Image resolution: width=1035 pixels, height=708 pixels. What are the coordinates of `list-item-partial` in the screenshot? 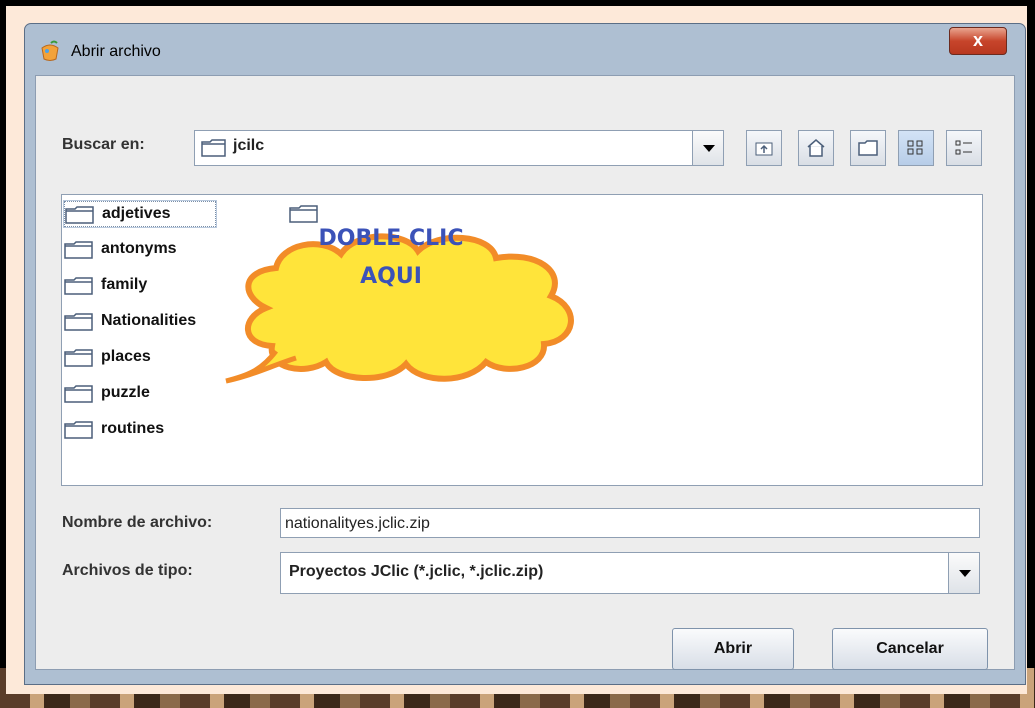 It's located at (304, 213).